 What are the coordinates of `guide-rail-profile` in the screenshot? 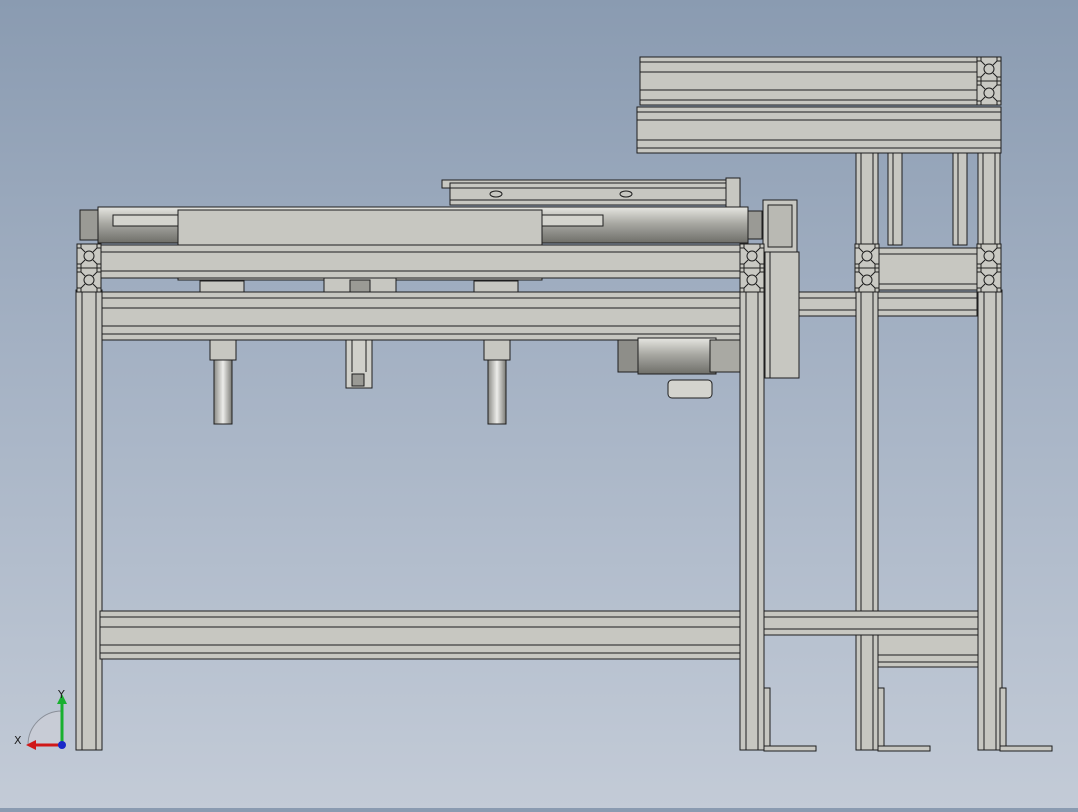 It's located at (420, 261).